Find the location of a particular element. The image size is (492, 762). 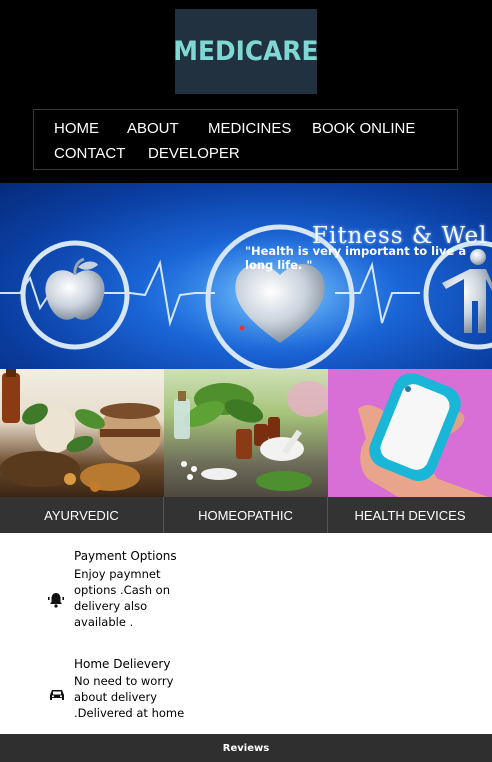

feature-title: Home Delievery is located at coordinates (122, 664).